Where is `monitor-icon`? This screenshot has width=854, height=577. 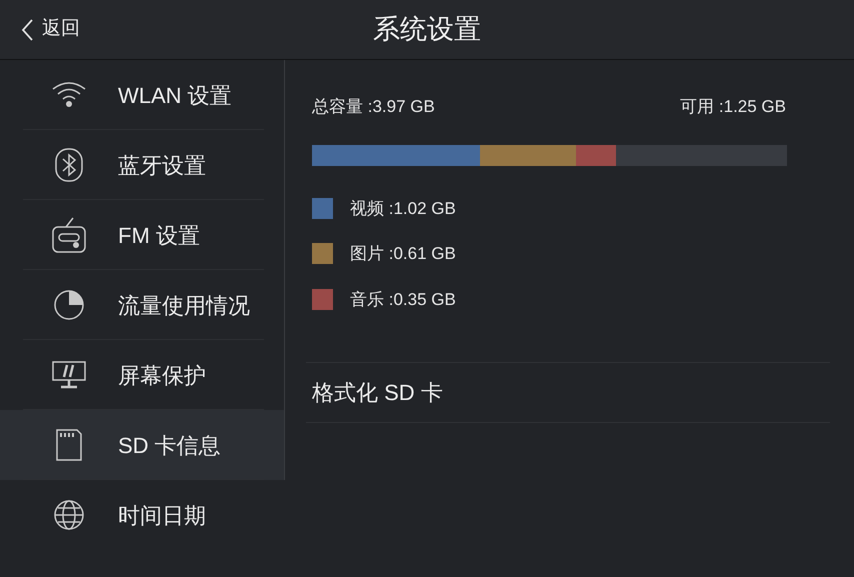 monitor-icon is located at coordinates (69, 375).